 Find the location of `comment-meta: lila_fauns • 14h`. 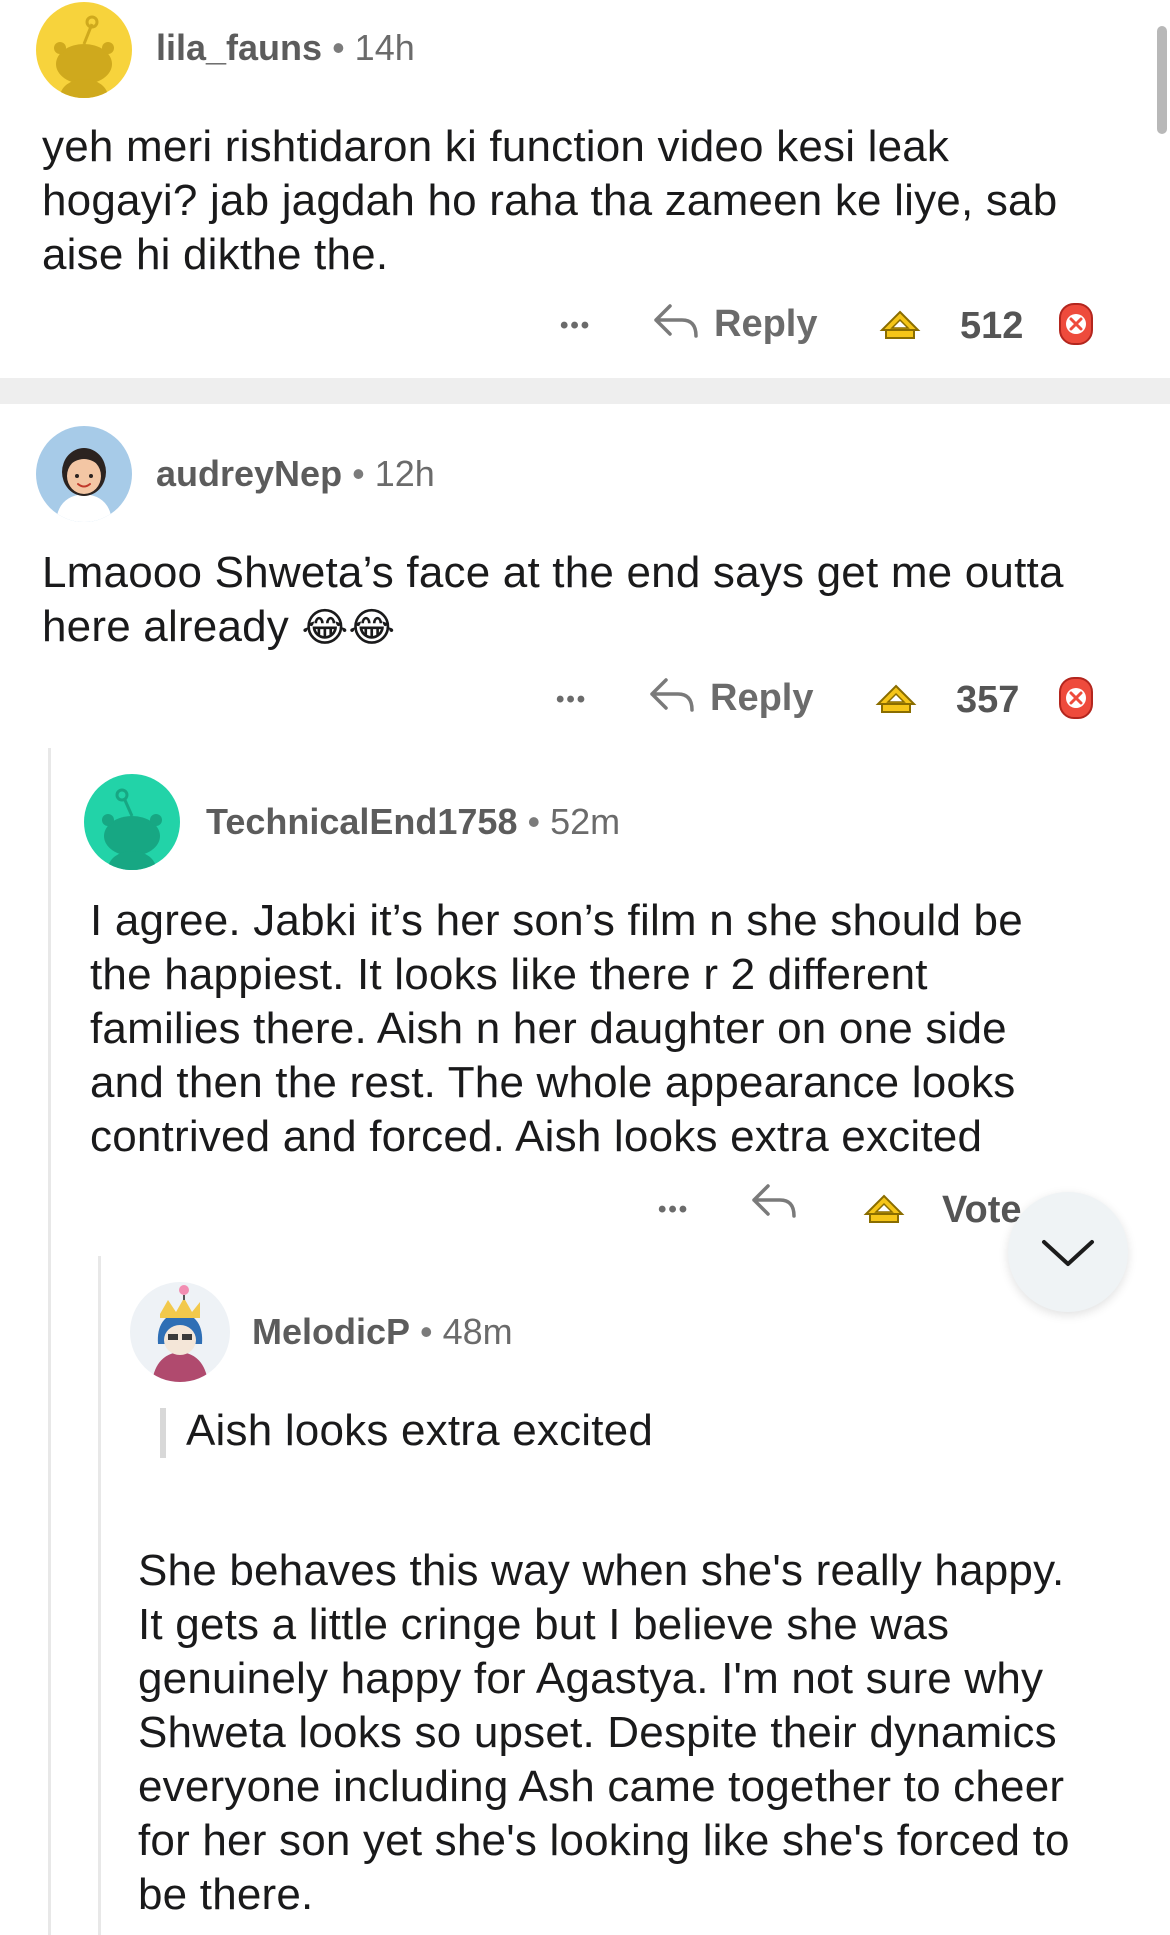

comment-meta: lila_fauns • 14h is located at coordinates (285, 48).